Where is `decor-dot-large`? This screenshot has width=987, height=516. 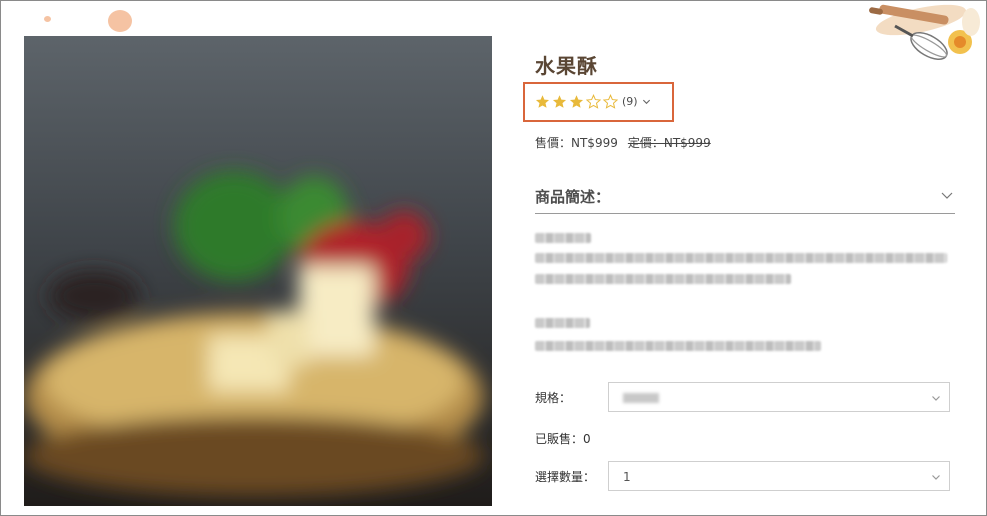 decor-dot-large is located at coordinates (120, 21).